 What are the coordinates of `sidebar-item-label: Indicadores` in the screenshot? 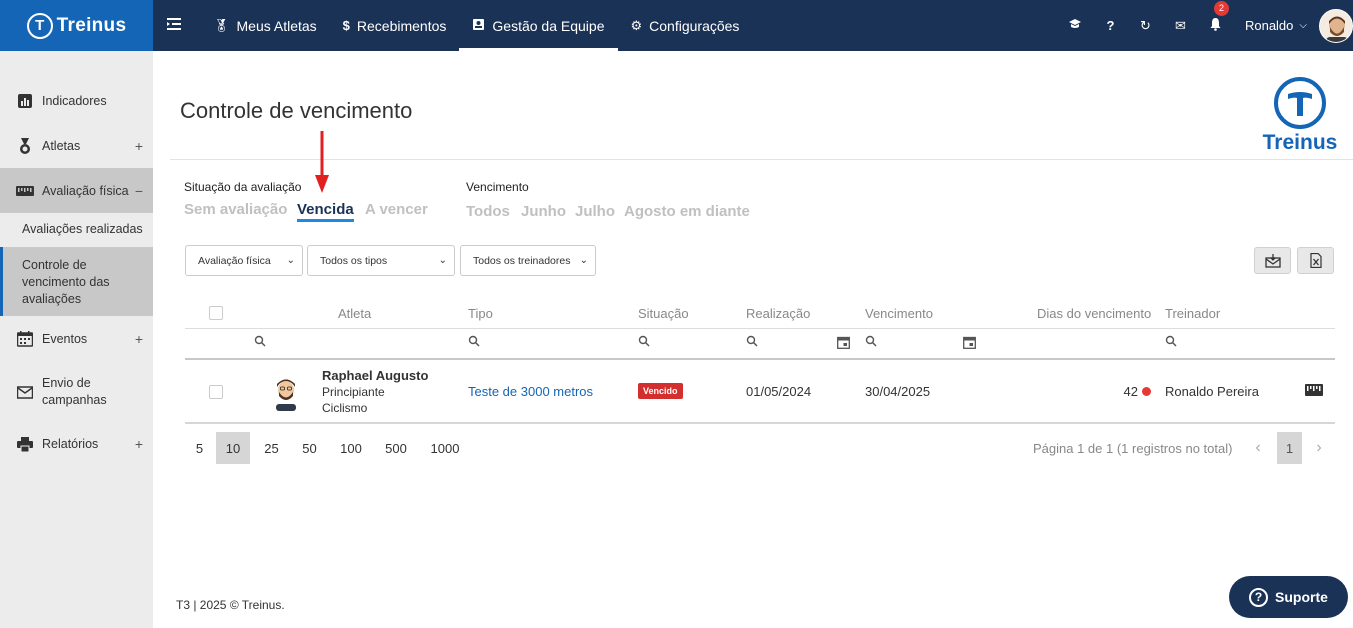 It's located at (74, 101).